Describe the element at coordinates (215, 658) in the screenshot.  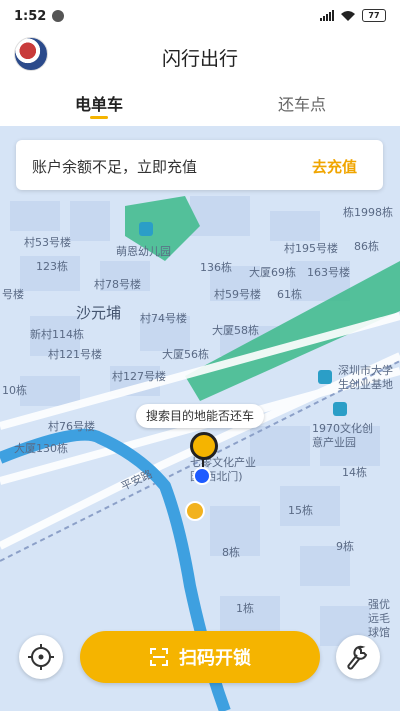
I see `scan-unlock-label: 扫码开锁` at that location.